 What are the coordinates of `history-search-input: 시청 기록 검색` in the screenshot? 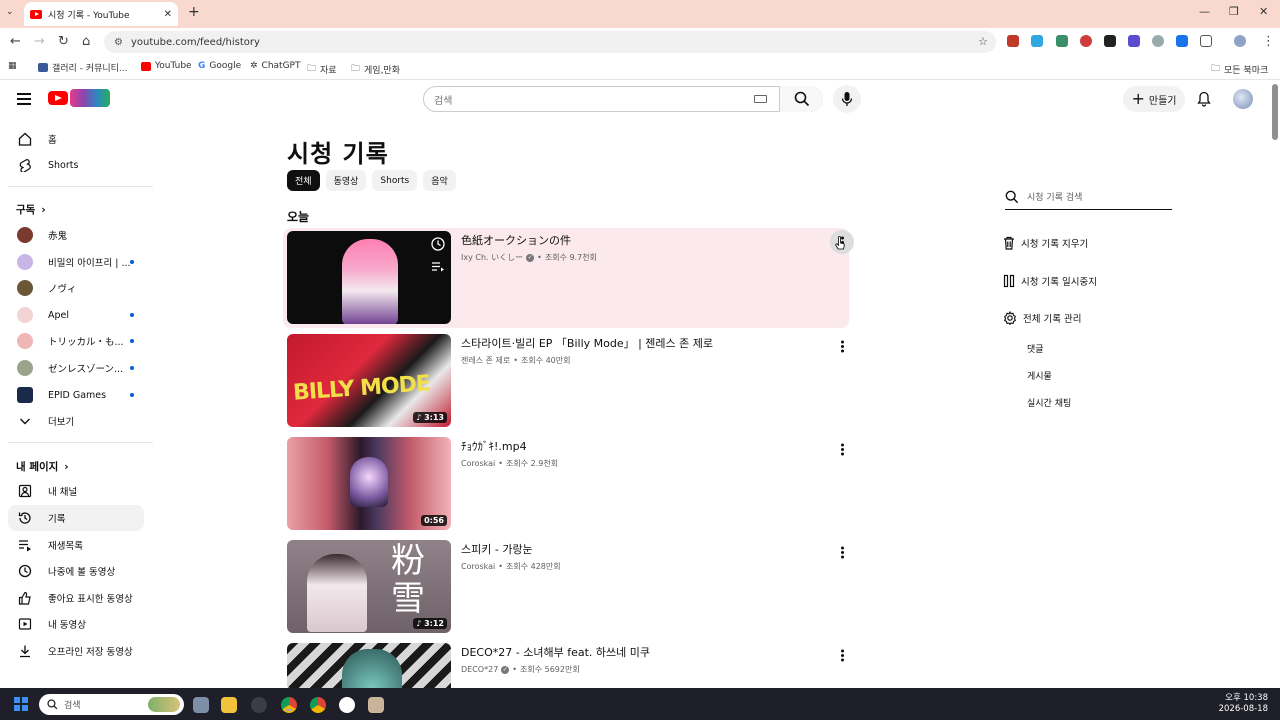 It's located at (1054, 196).